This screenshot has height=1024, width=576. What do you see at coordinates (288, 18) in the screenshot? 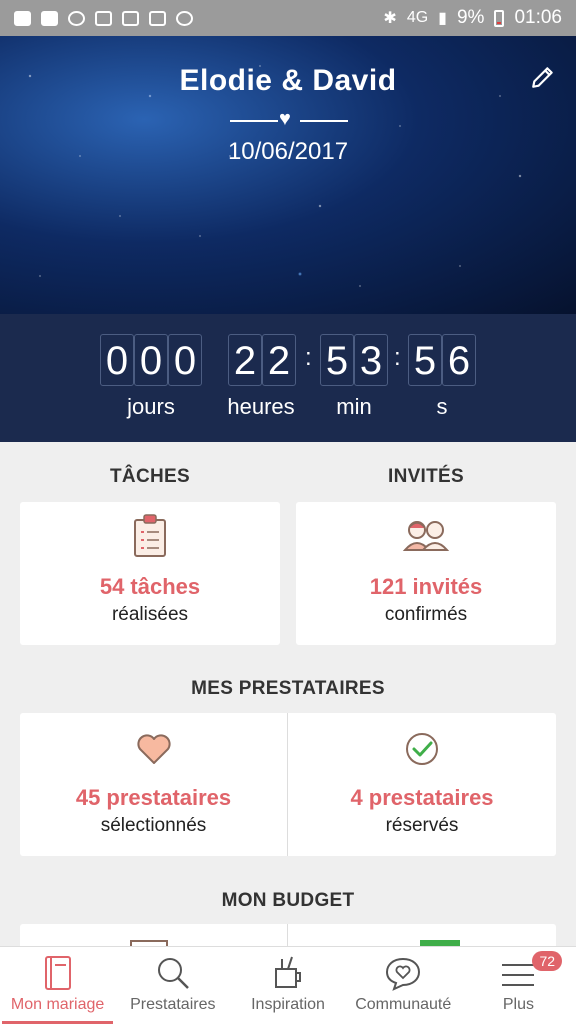
I see `status-bar: ✱ 4G ▮ 9% 01:06` at bounding box center [288, 18].